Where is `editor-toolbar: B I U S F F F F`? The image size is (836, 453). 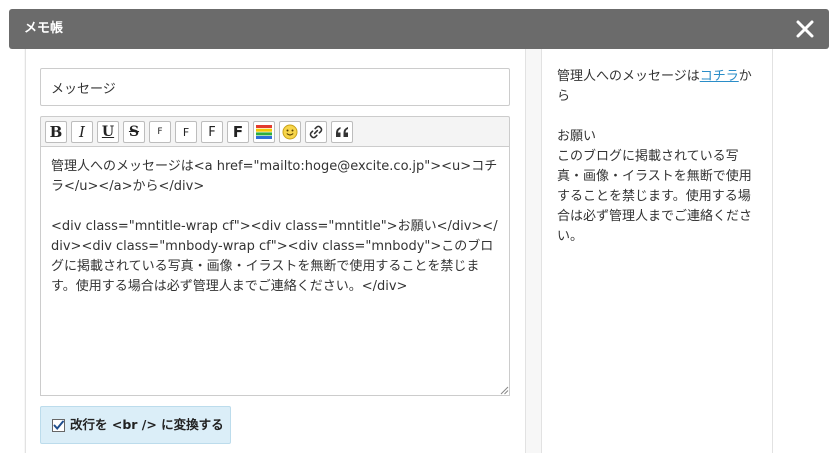 editor-toolbar: B I U S F F F F is located at coordinates (275, 131).